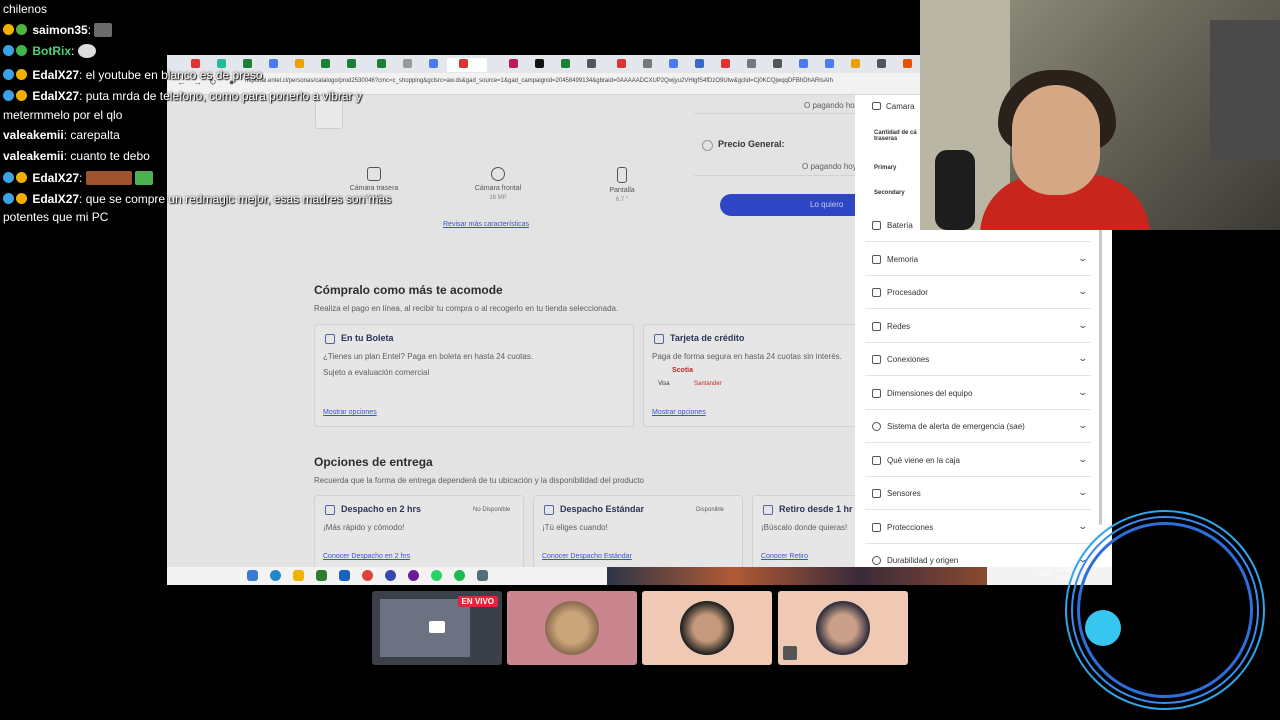 This screenshot has width=1280, height=720. What do you see at coordinates (374, 174) in the screenshot?
I see `camera-icon` at bounding box center [374, 174].